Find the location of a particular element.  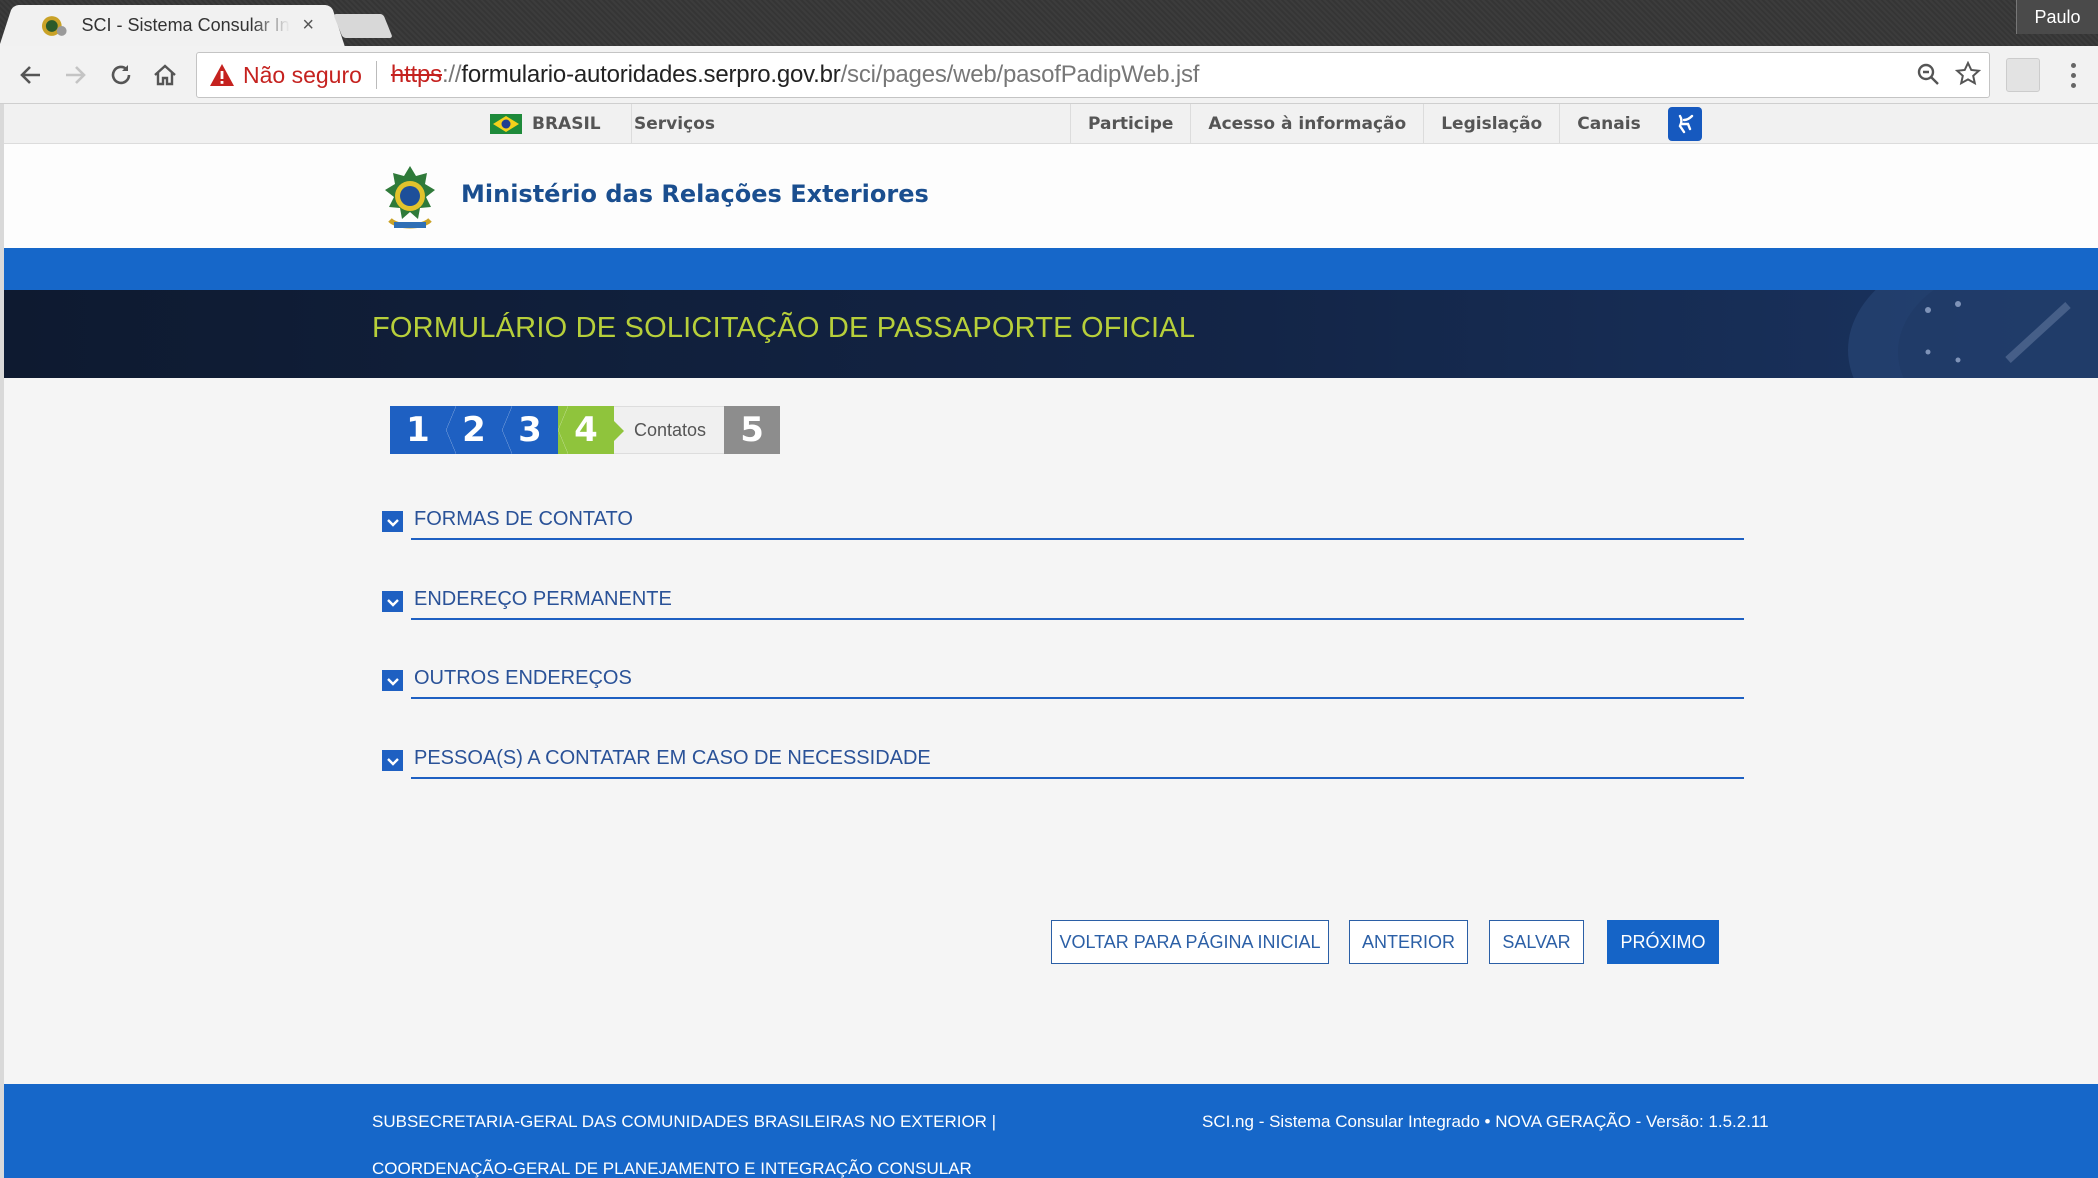

url-scheme: https is located at coordinates (416, 74).